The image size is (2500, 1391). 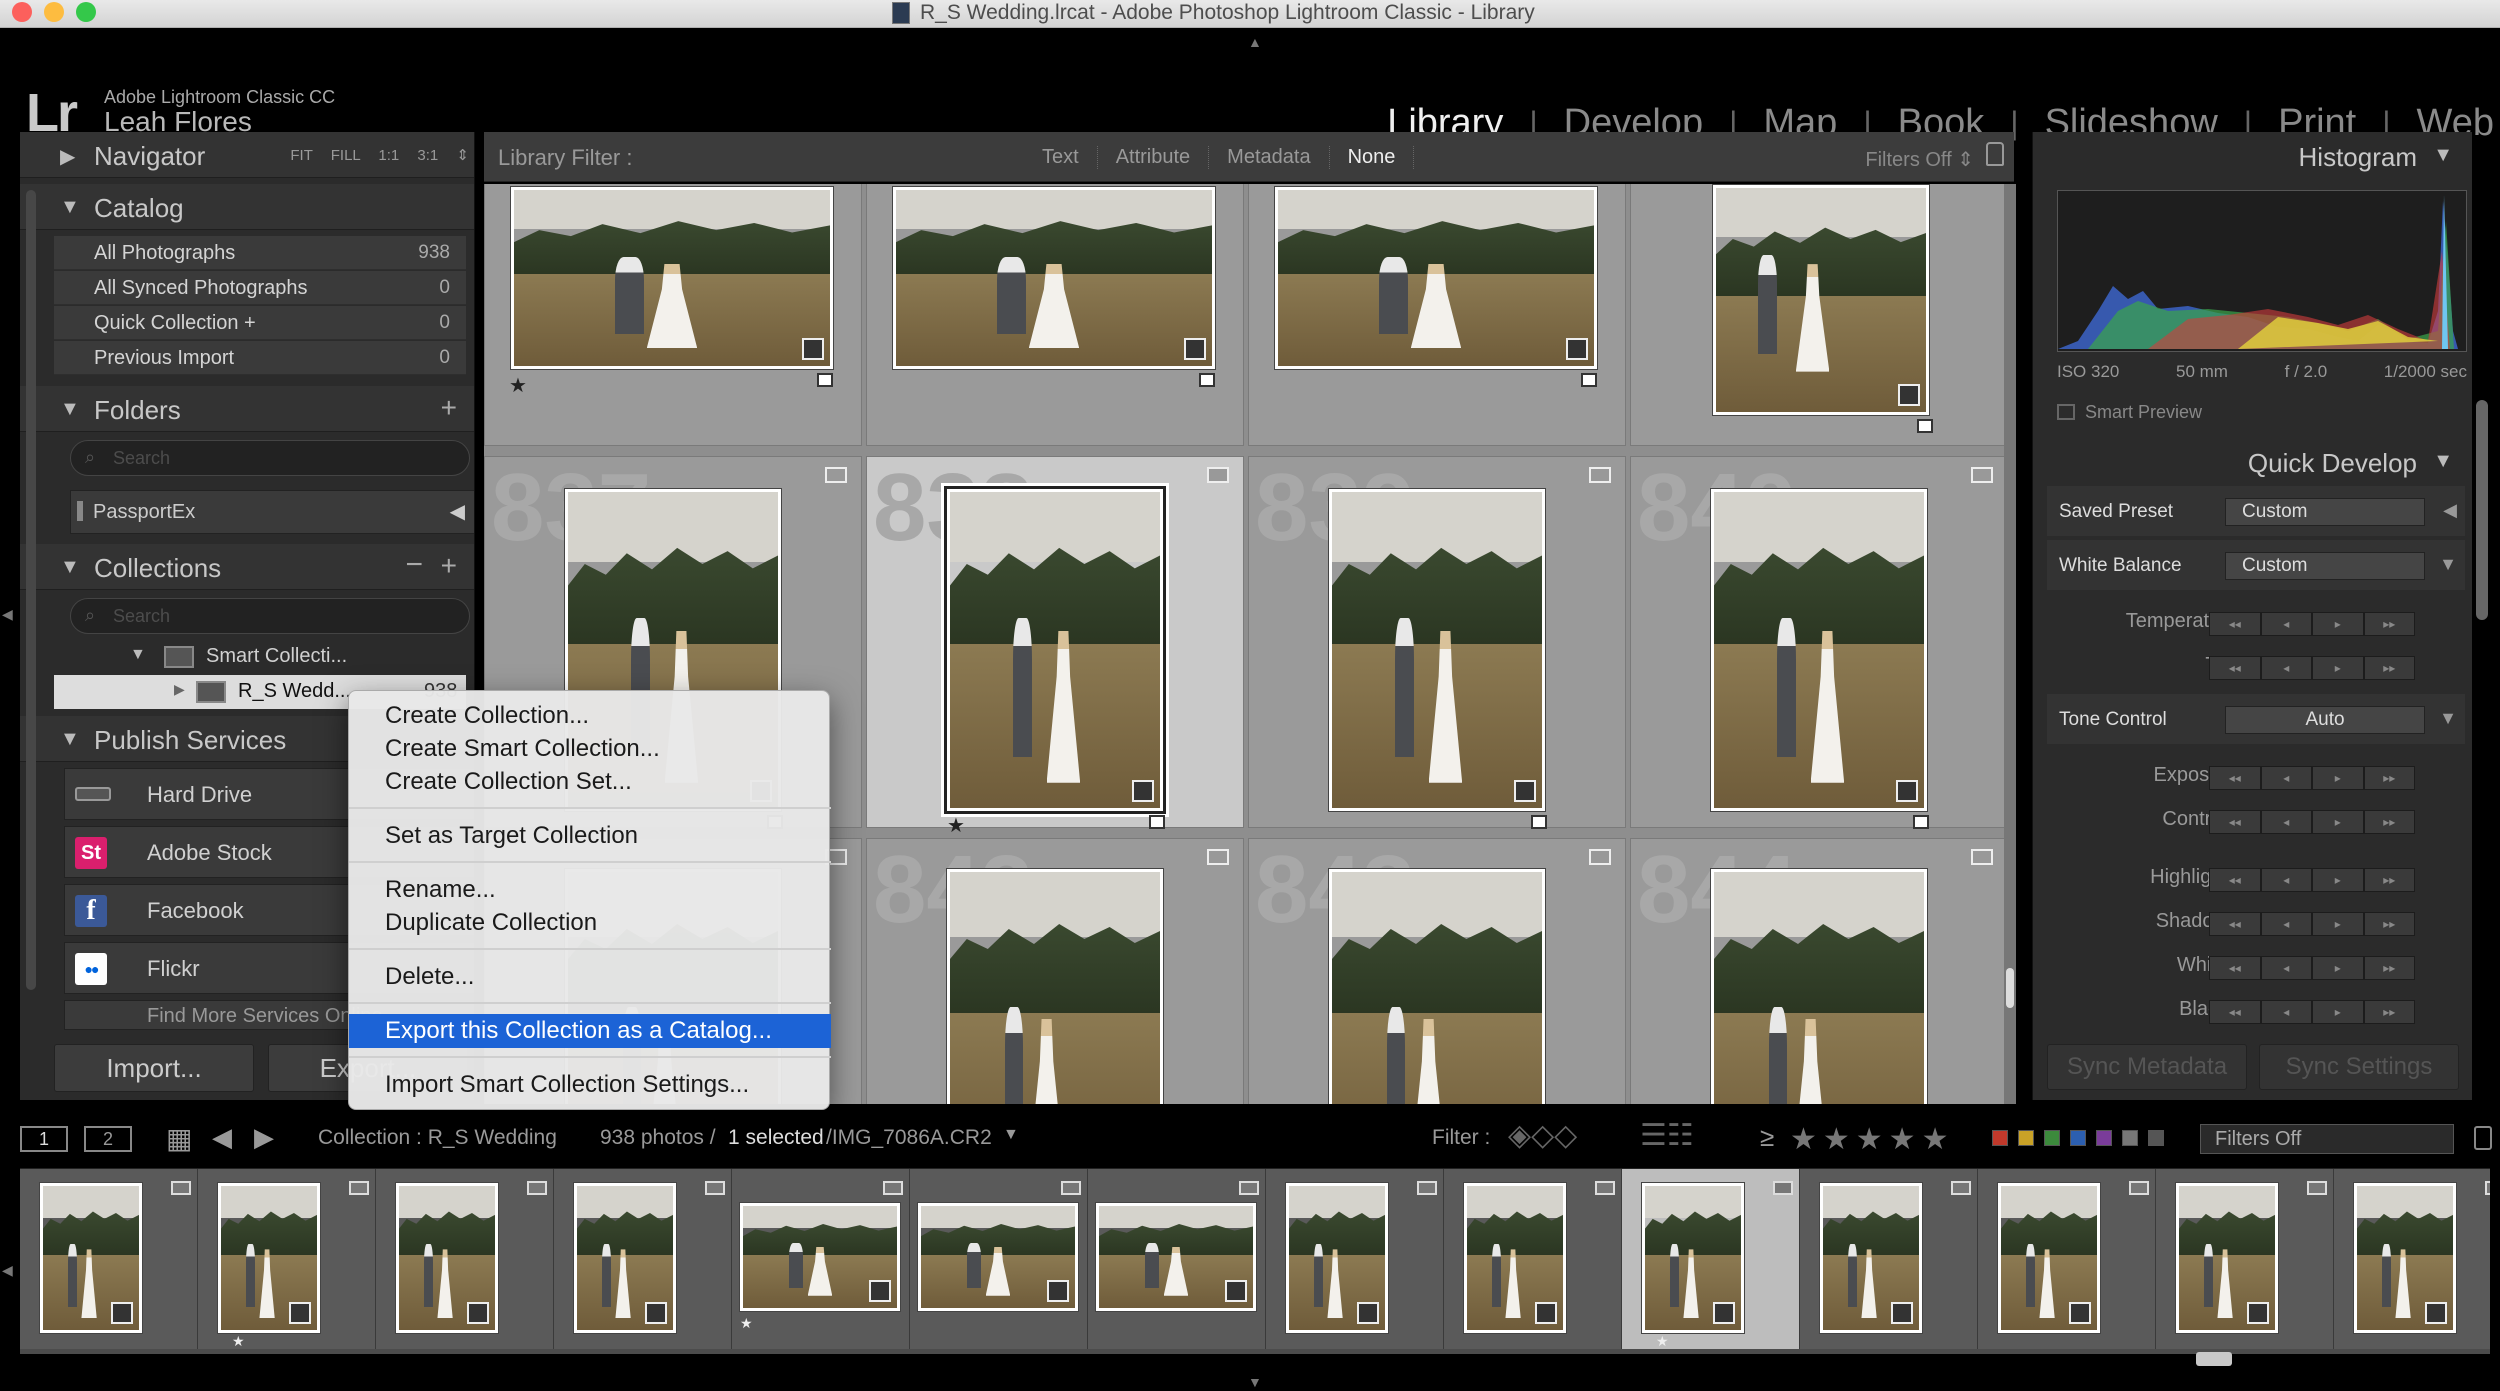 I want to click on context-menu-item: Duplicate Collection, so click(x=590, y=923).